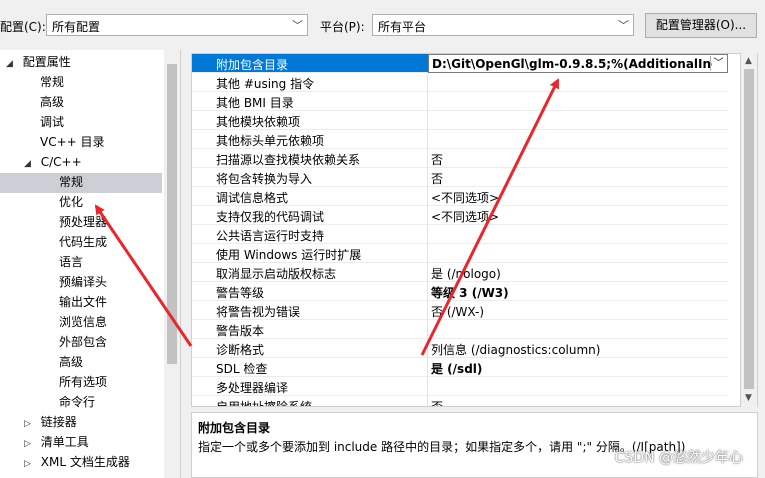  I want to click on arrow-to-cpp-general, so click(143, 275).